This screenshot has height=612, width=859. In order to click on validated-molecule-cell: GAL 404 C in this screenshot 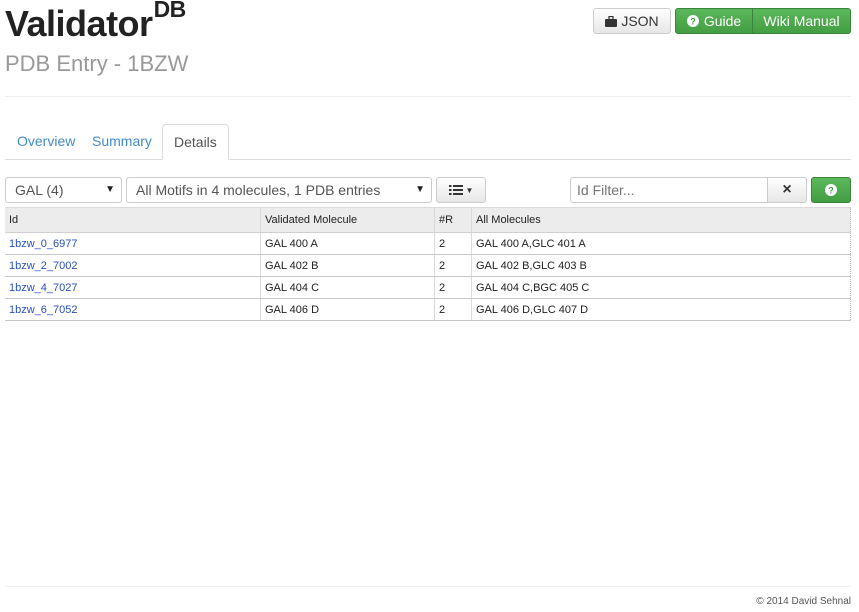, I will do `click(347, 287)`.